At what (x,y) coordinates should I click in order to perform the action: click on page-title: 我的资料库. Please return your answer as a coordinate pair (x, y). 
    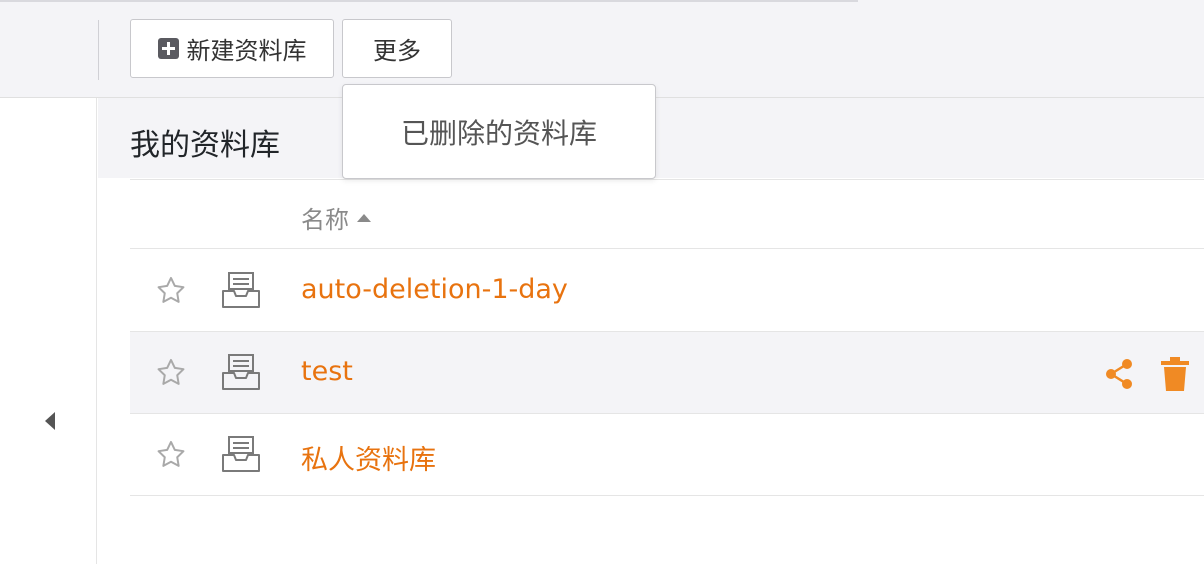
    Looking at the image, I should click on (205, 145).